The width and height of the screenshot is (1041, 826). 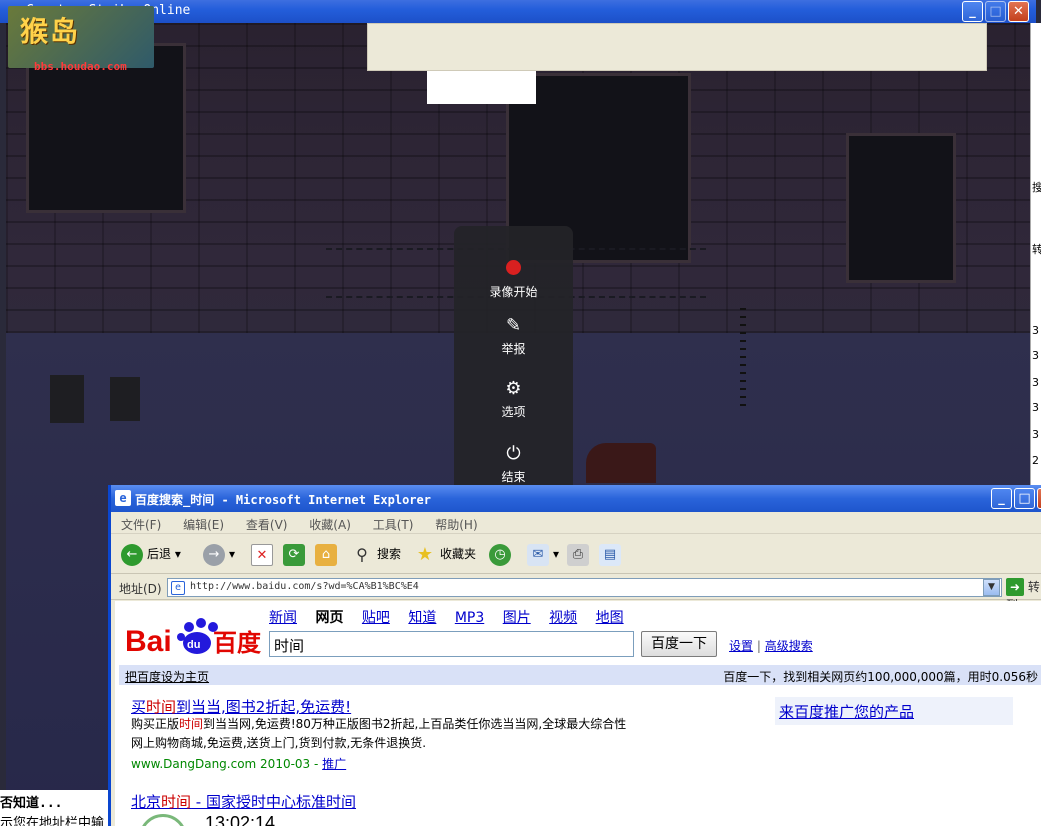 What do you see at coordinates (517, 618) in the screenshot?
I see `nav-images: 图片` at bounding box center [517, 618].